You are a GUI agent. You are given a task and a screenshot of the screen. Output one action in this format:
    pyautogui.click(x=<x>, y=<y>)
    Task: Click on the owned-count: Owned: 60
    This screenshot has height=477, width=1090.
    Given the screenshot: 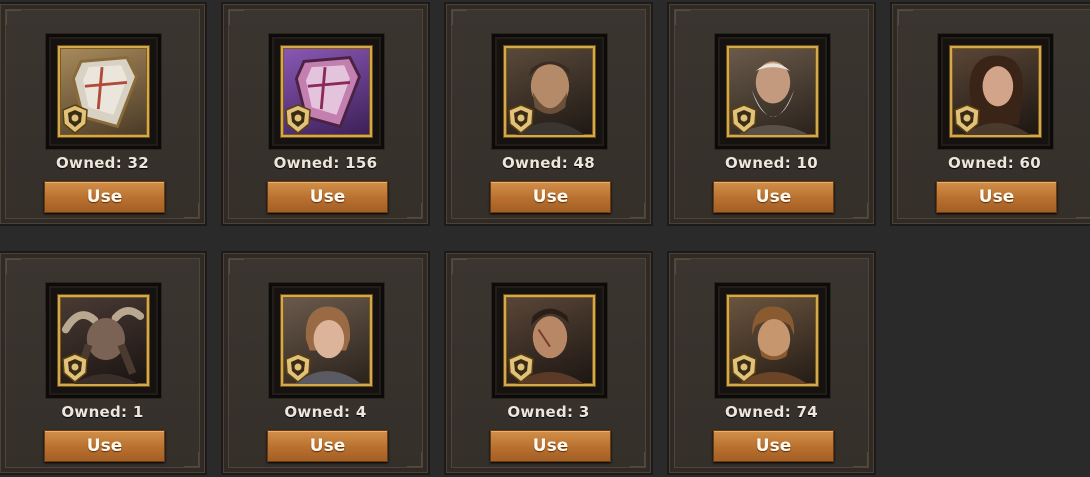 What is the action you would take?
    pyautogui.click(x=994, y=163)
    